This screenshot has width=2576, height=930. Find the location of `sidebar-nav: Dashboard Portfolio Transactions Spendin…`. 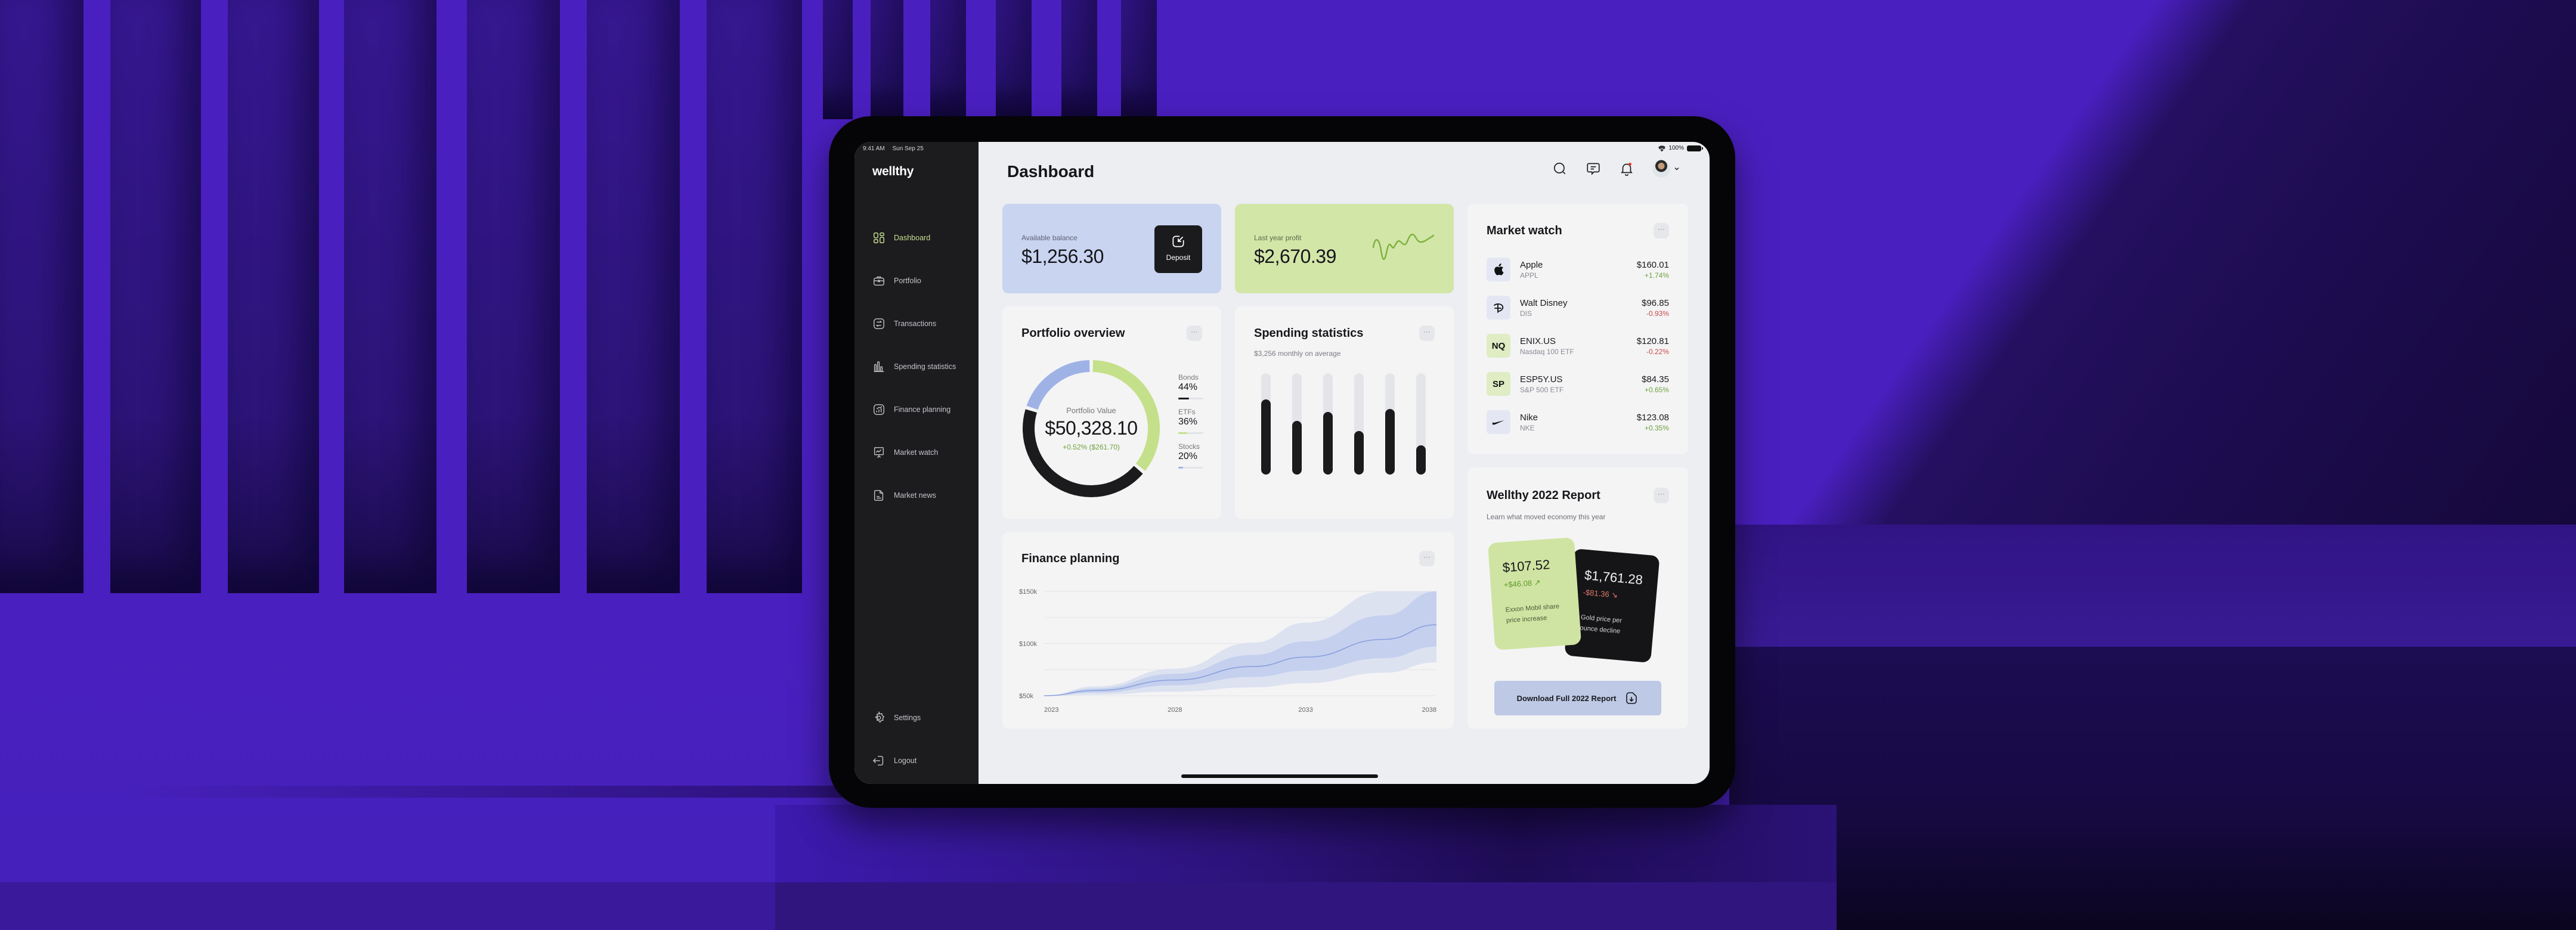

sidebar-nav: Dashboard Portfolio Transactions Spendin… is located at coordinates (914, 366).